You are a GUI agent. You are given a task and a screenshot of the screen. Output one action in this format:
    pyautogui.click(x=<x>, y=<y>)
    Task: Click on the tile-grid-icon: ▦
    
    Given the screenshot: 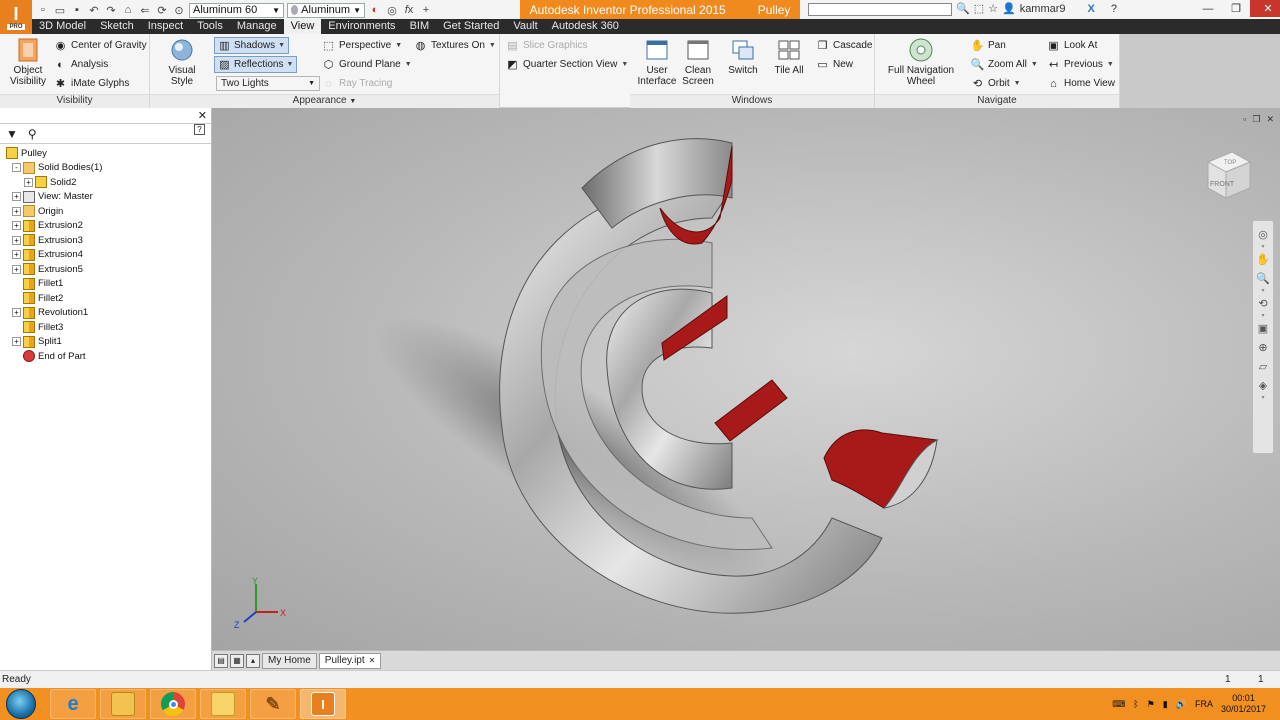 What is the action you would take?
    pyautogui.click(x=237, y=660)
    